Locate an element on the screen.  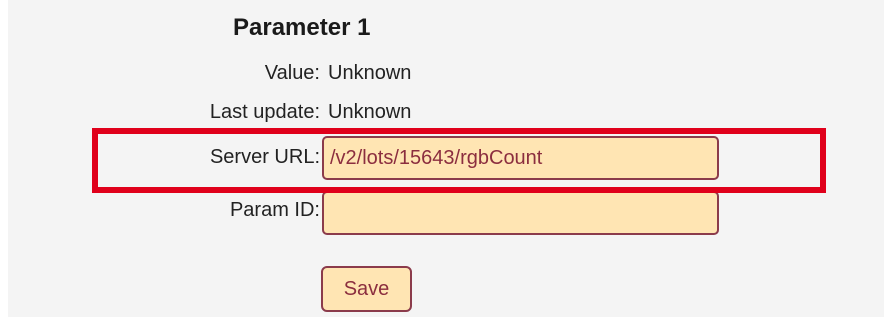
parameter-title: Parameter 1 is located at coordinates (302, 27).